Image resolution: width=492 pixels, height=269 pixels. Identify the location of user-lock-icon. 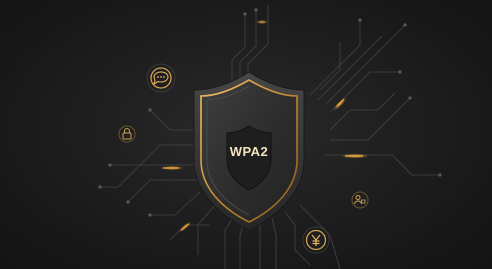
(360, 200).